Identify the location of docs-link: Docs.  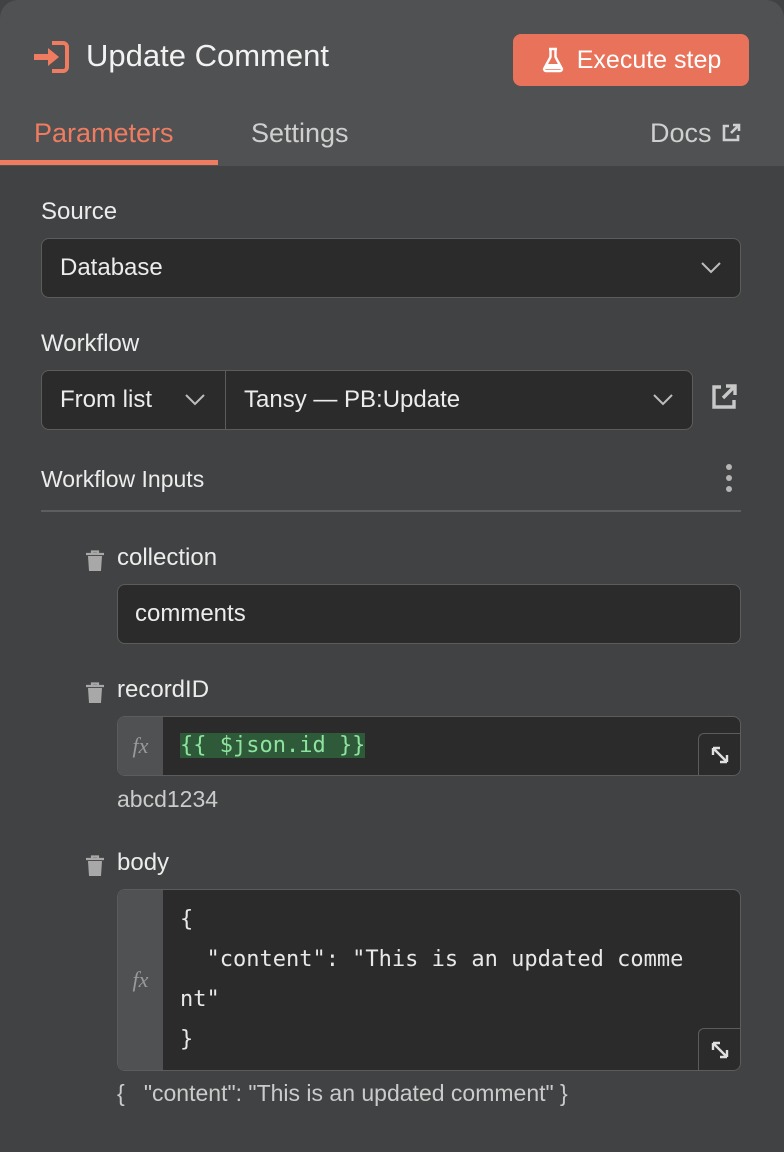
(696, 133).